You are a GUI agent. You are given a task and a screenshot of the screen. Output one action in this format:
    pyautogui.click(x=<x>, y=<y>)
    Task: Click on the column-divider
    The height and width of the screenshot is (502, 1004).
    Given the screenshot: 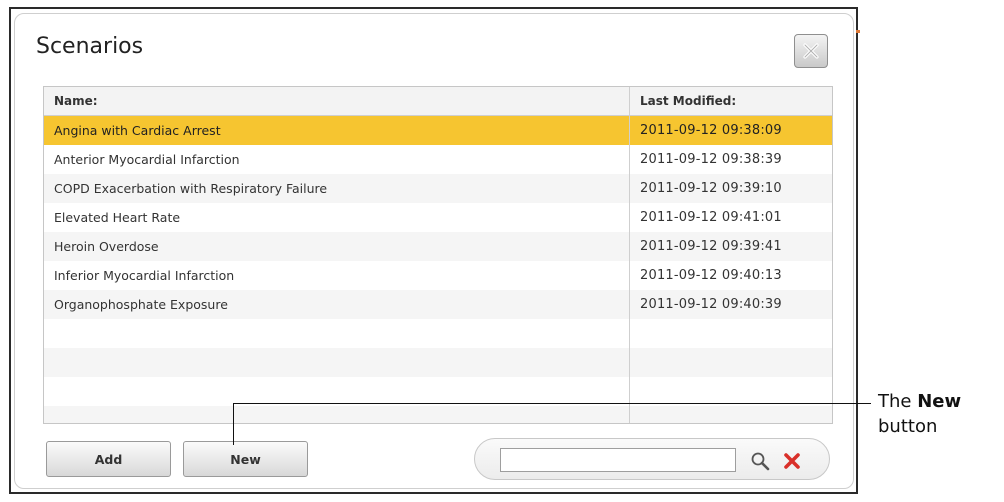 What is the action you would take?
    pyautogui.click(x=629, y=255)
    